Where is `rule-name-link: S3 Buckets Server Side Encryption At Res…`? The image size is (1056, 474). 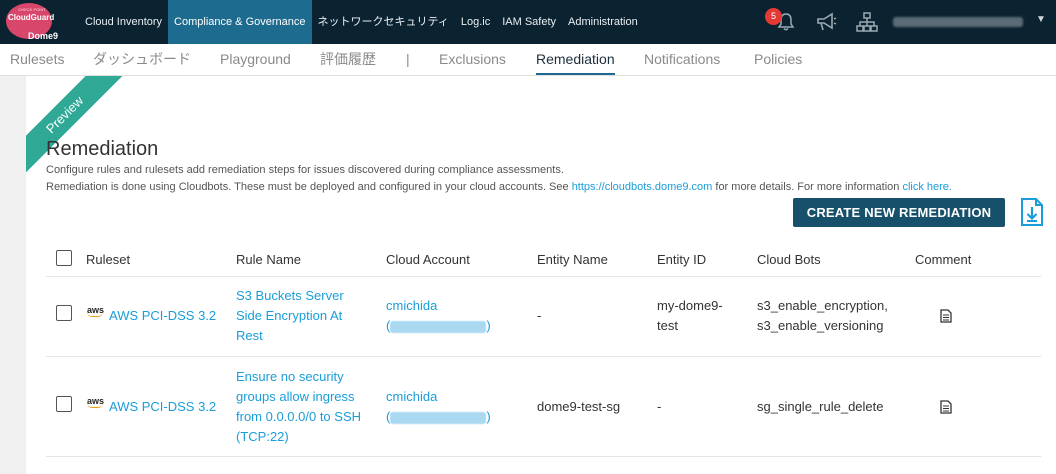 rule-name-link: S3 Buckets Server Side Encryption At Res… is located at coordinates (290, 316).